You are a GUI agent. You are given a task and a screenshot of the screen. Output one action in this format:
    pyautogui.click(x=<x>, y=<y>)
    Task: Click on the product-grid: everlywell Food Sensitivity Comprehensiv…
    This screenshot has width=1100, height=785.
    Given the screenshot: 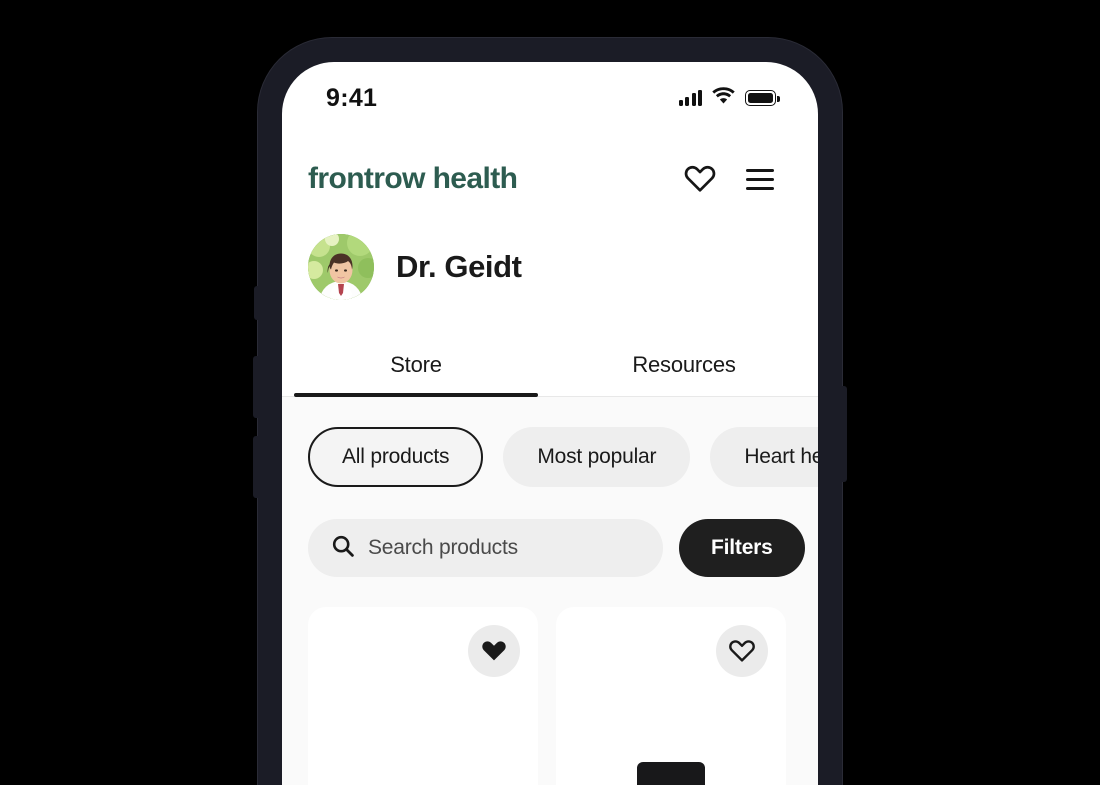 What is the action you would take?
    pyautogui.click(x=550, y=681)
    